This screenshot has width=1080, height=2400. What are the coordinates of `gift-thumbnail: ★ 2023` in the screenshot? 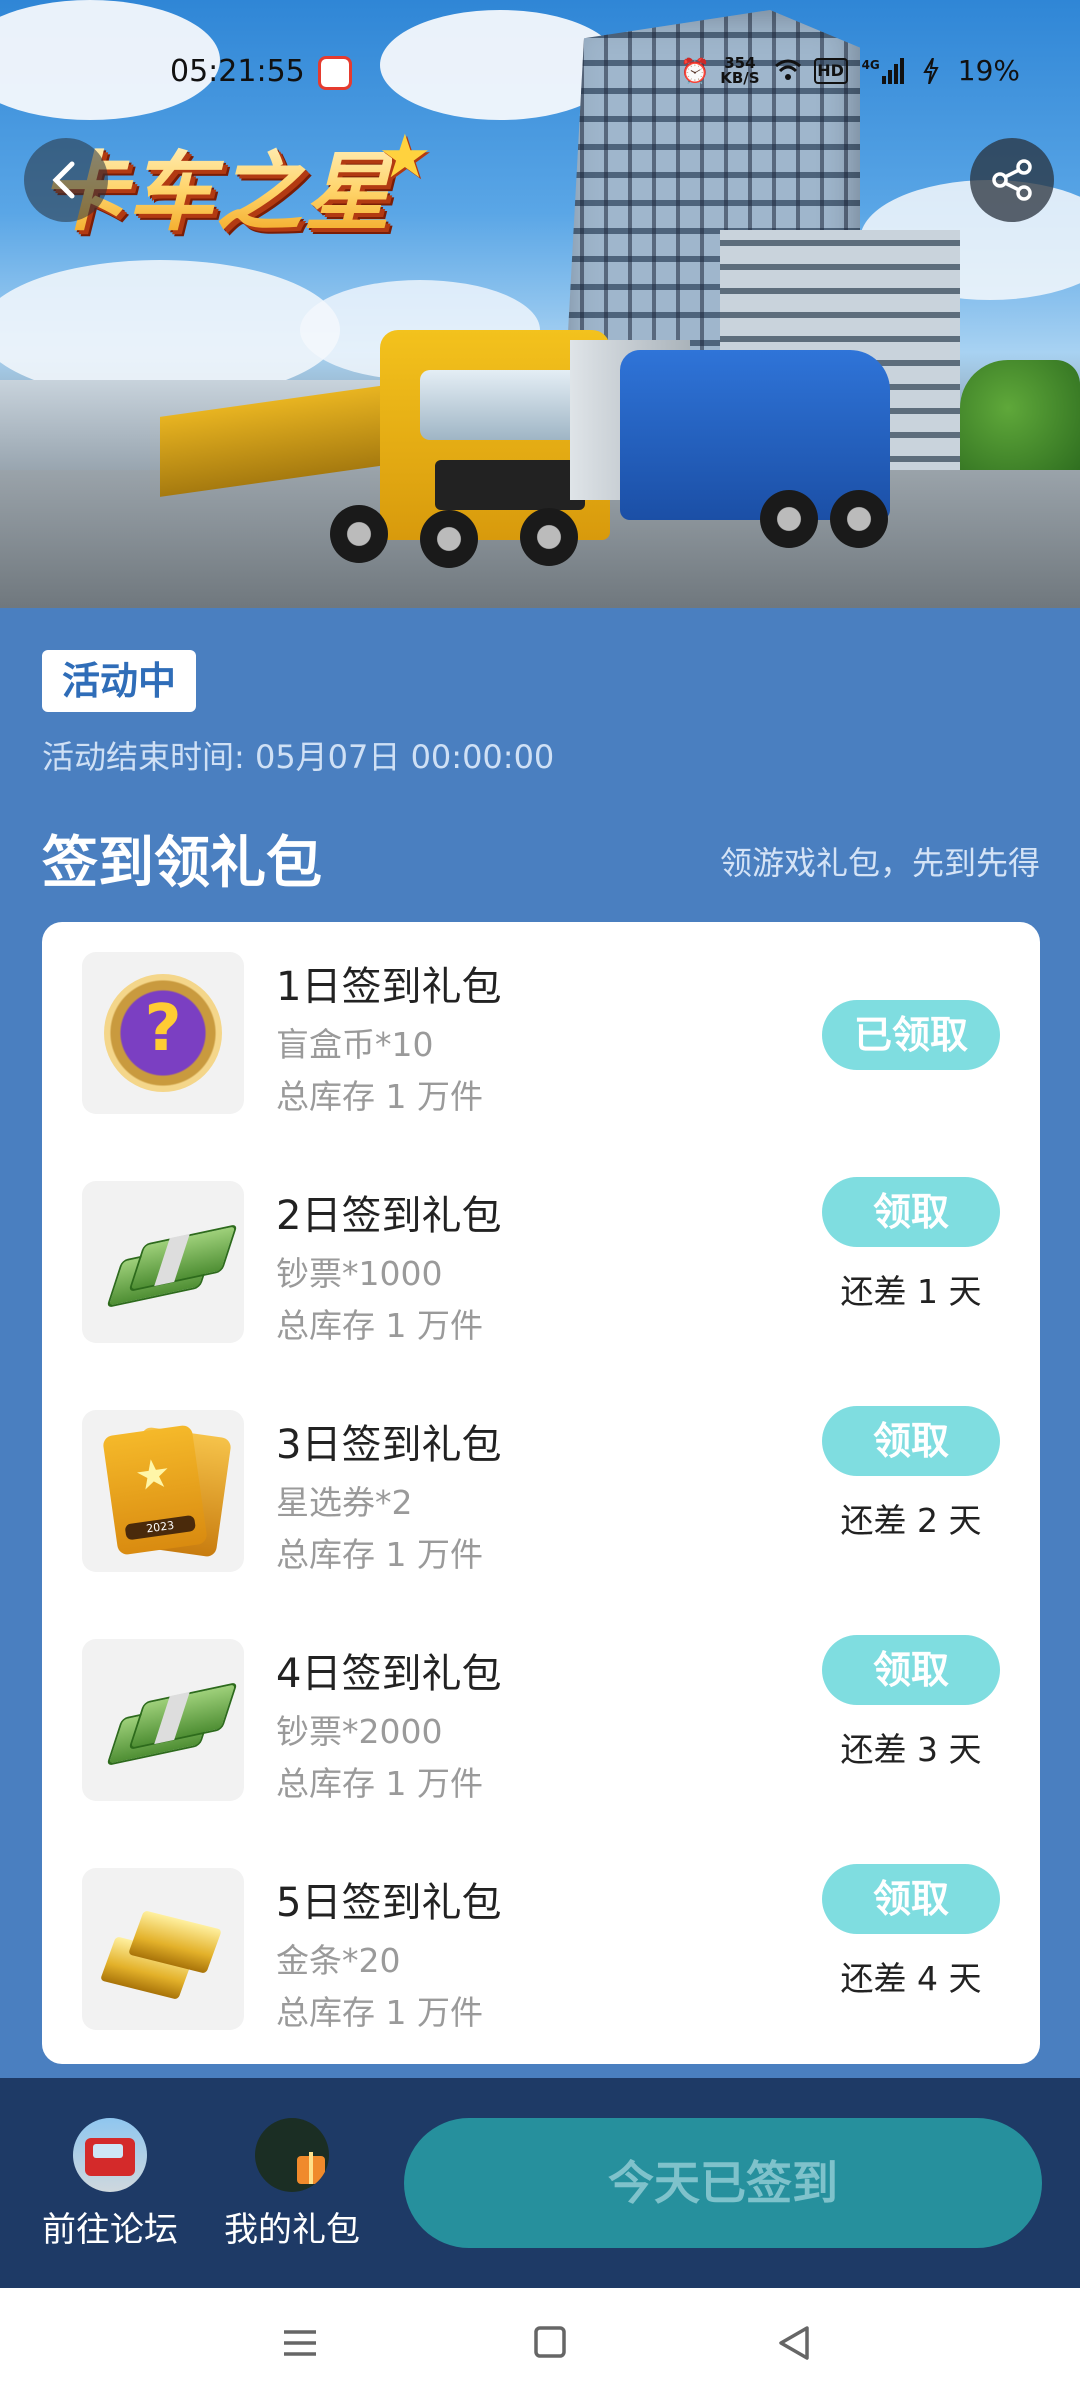 It's located at (163, 1491).